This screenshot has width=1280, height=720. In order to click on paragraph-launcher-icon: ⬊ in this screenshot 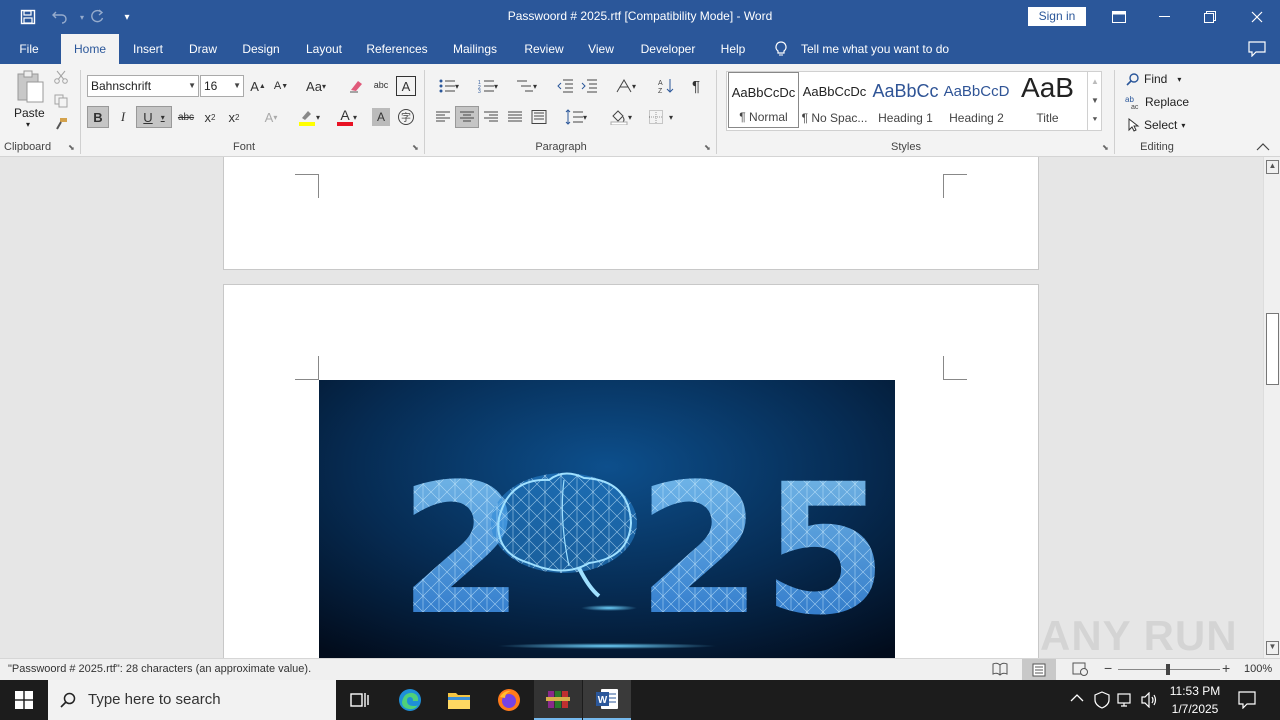, I will do `click(707, 147)`.